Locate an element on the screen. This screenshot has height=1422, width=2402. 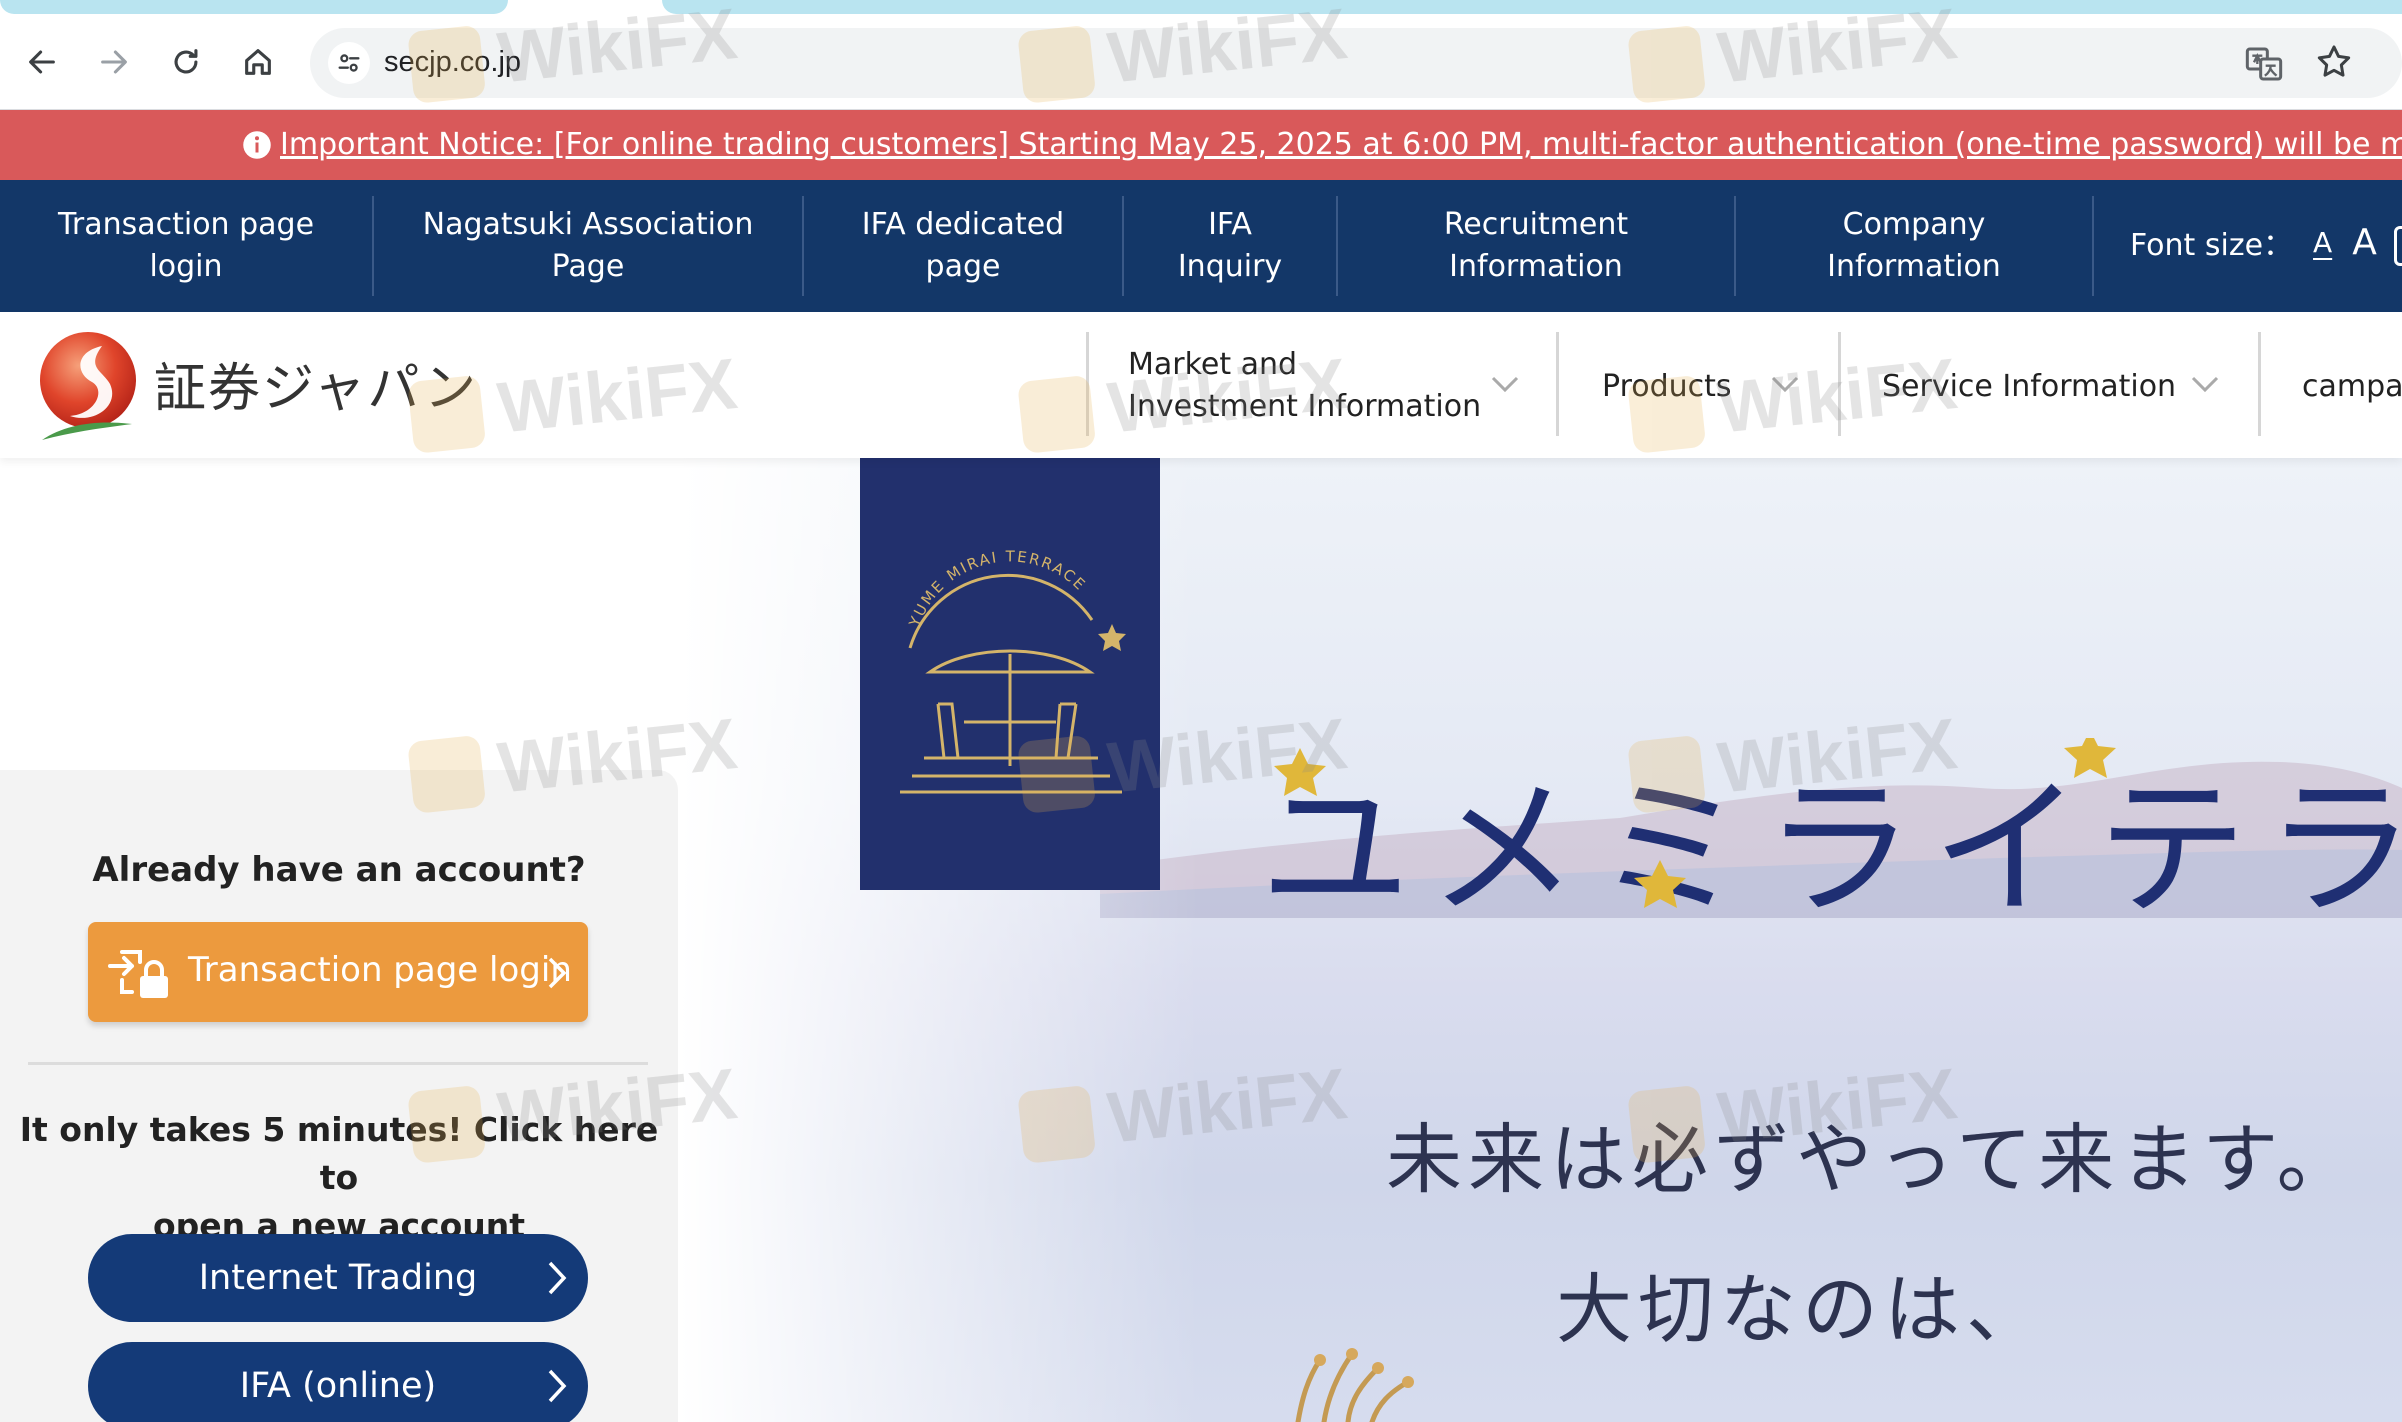
hero-plant-decoration is located at coordinates (1354, 1385).